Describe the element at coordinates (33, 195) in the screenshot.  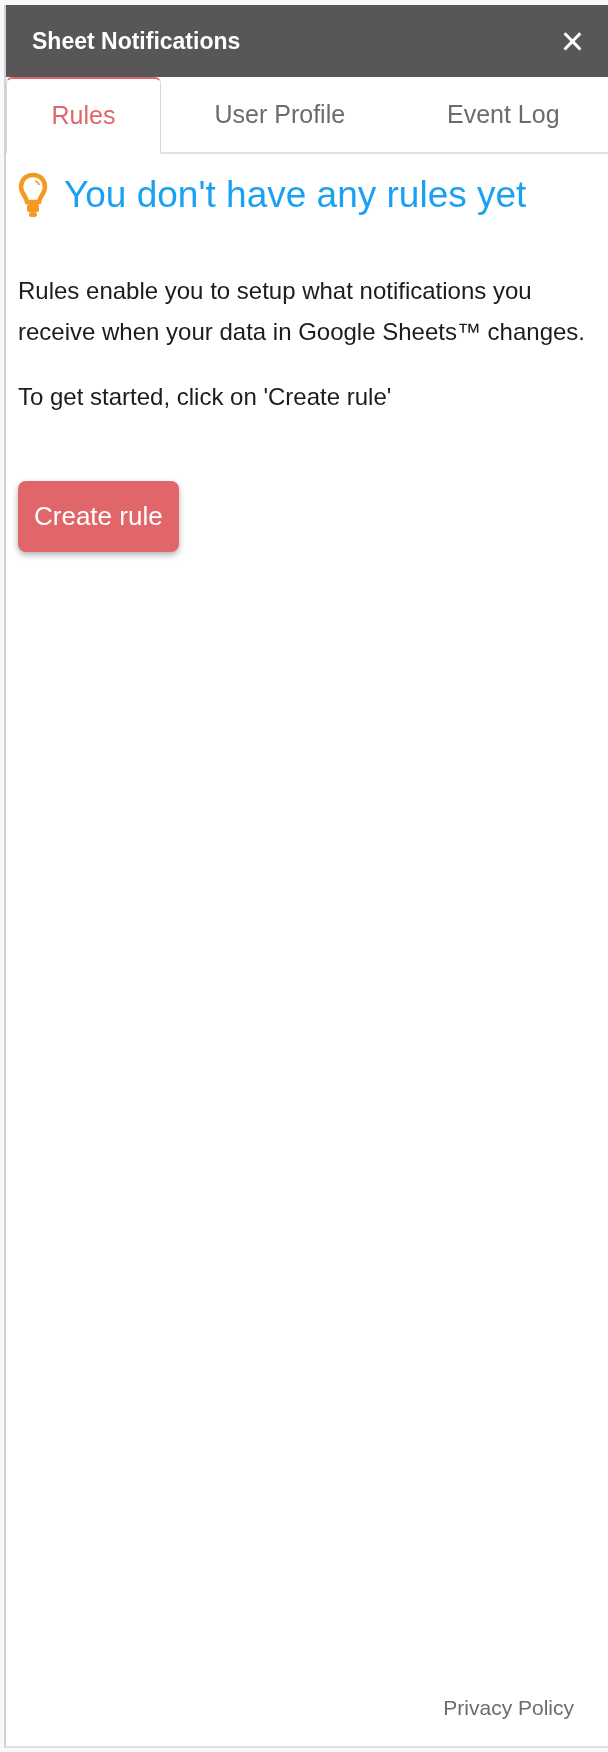
I see `lightbulb-icon` at that location.